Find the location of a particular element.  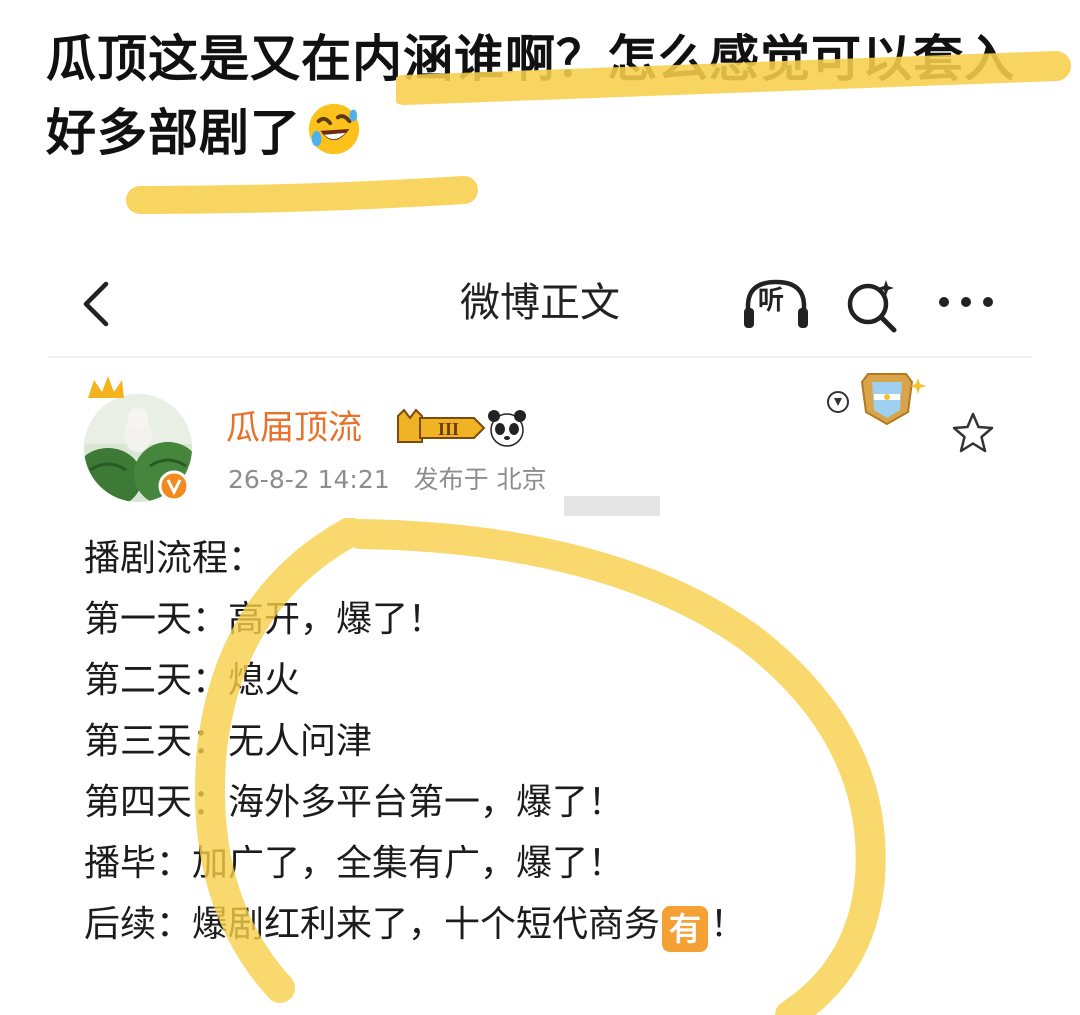

post-line-text: 后续：爆剧红利来了，十个短代商务 is located at coordinates (372, 924).